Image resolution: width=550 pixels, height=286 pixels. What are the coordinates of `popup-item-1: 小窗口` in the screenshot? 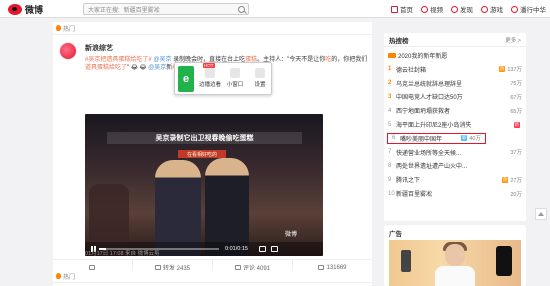 It's located at (235, 78).